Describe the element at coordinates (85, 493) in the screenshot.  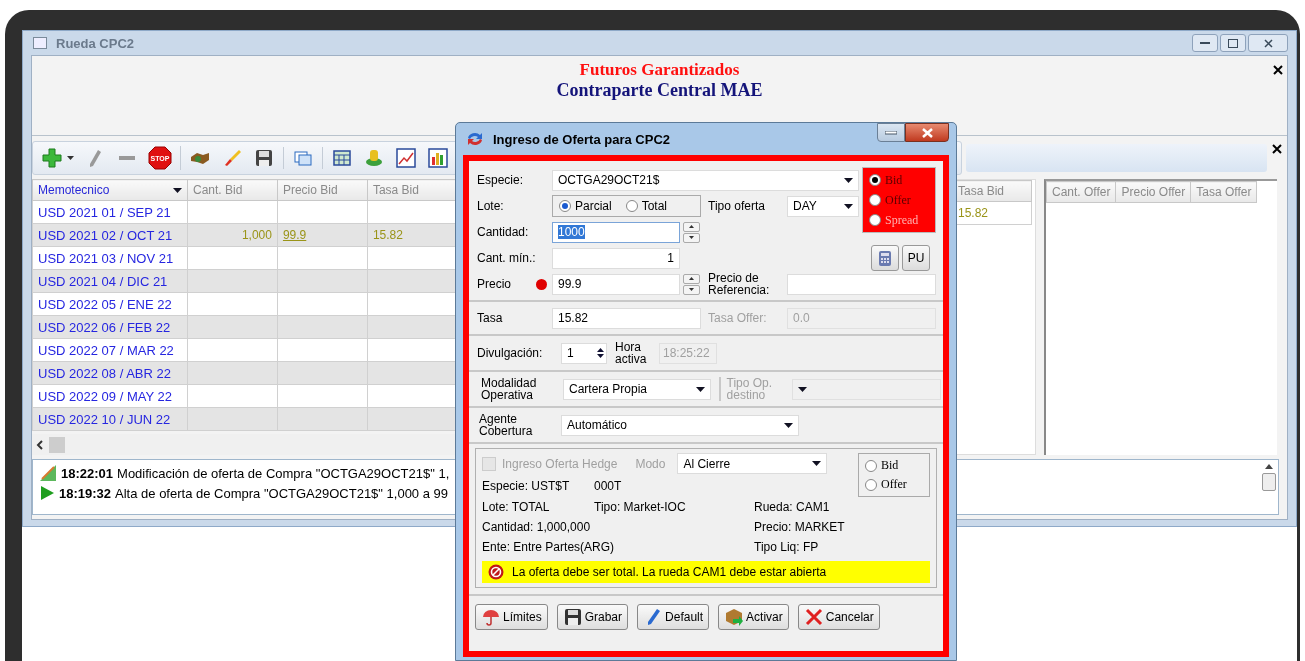
I see `log-time: 18:19:32` at that location.